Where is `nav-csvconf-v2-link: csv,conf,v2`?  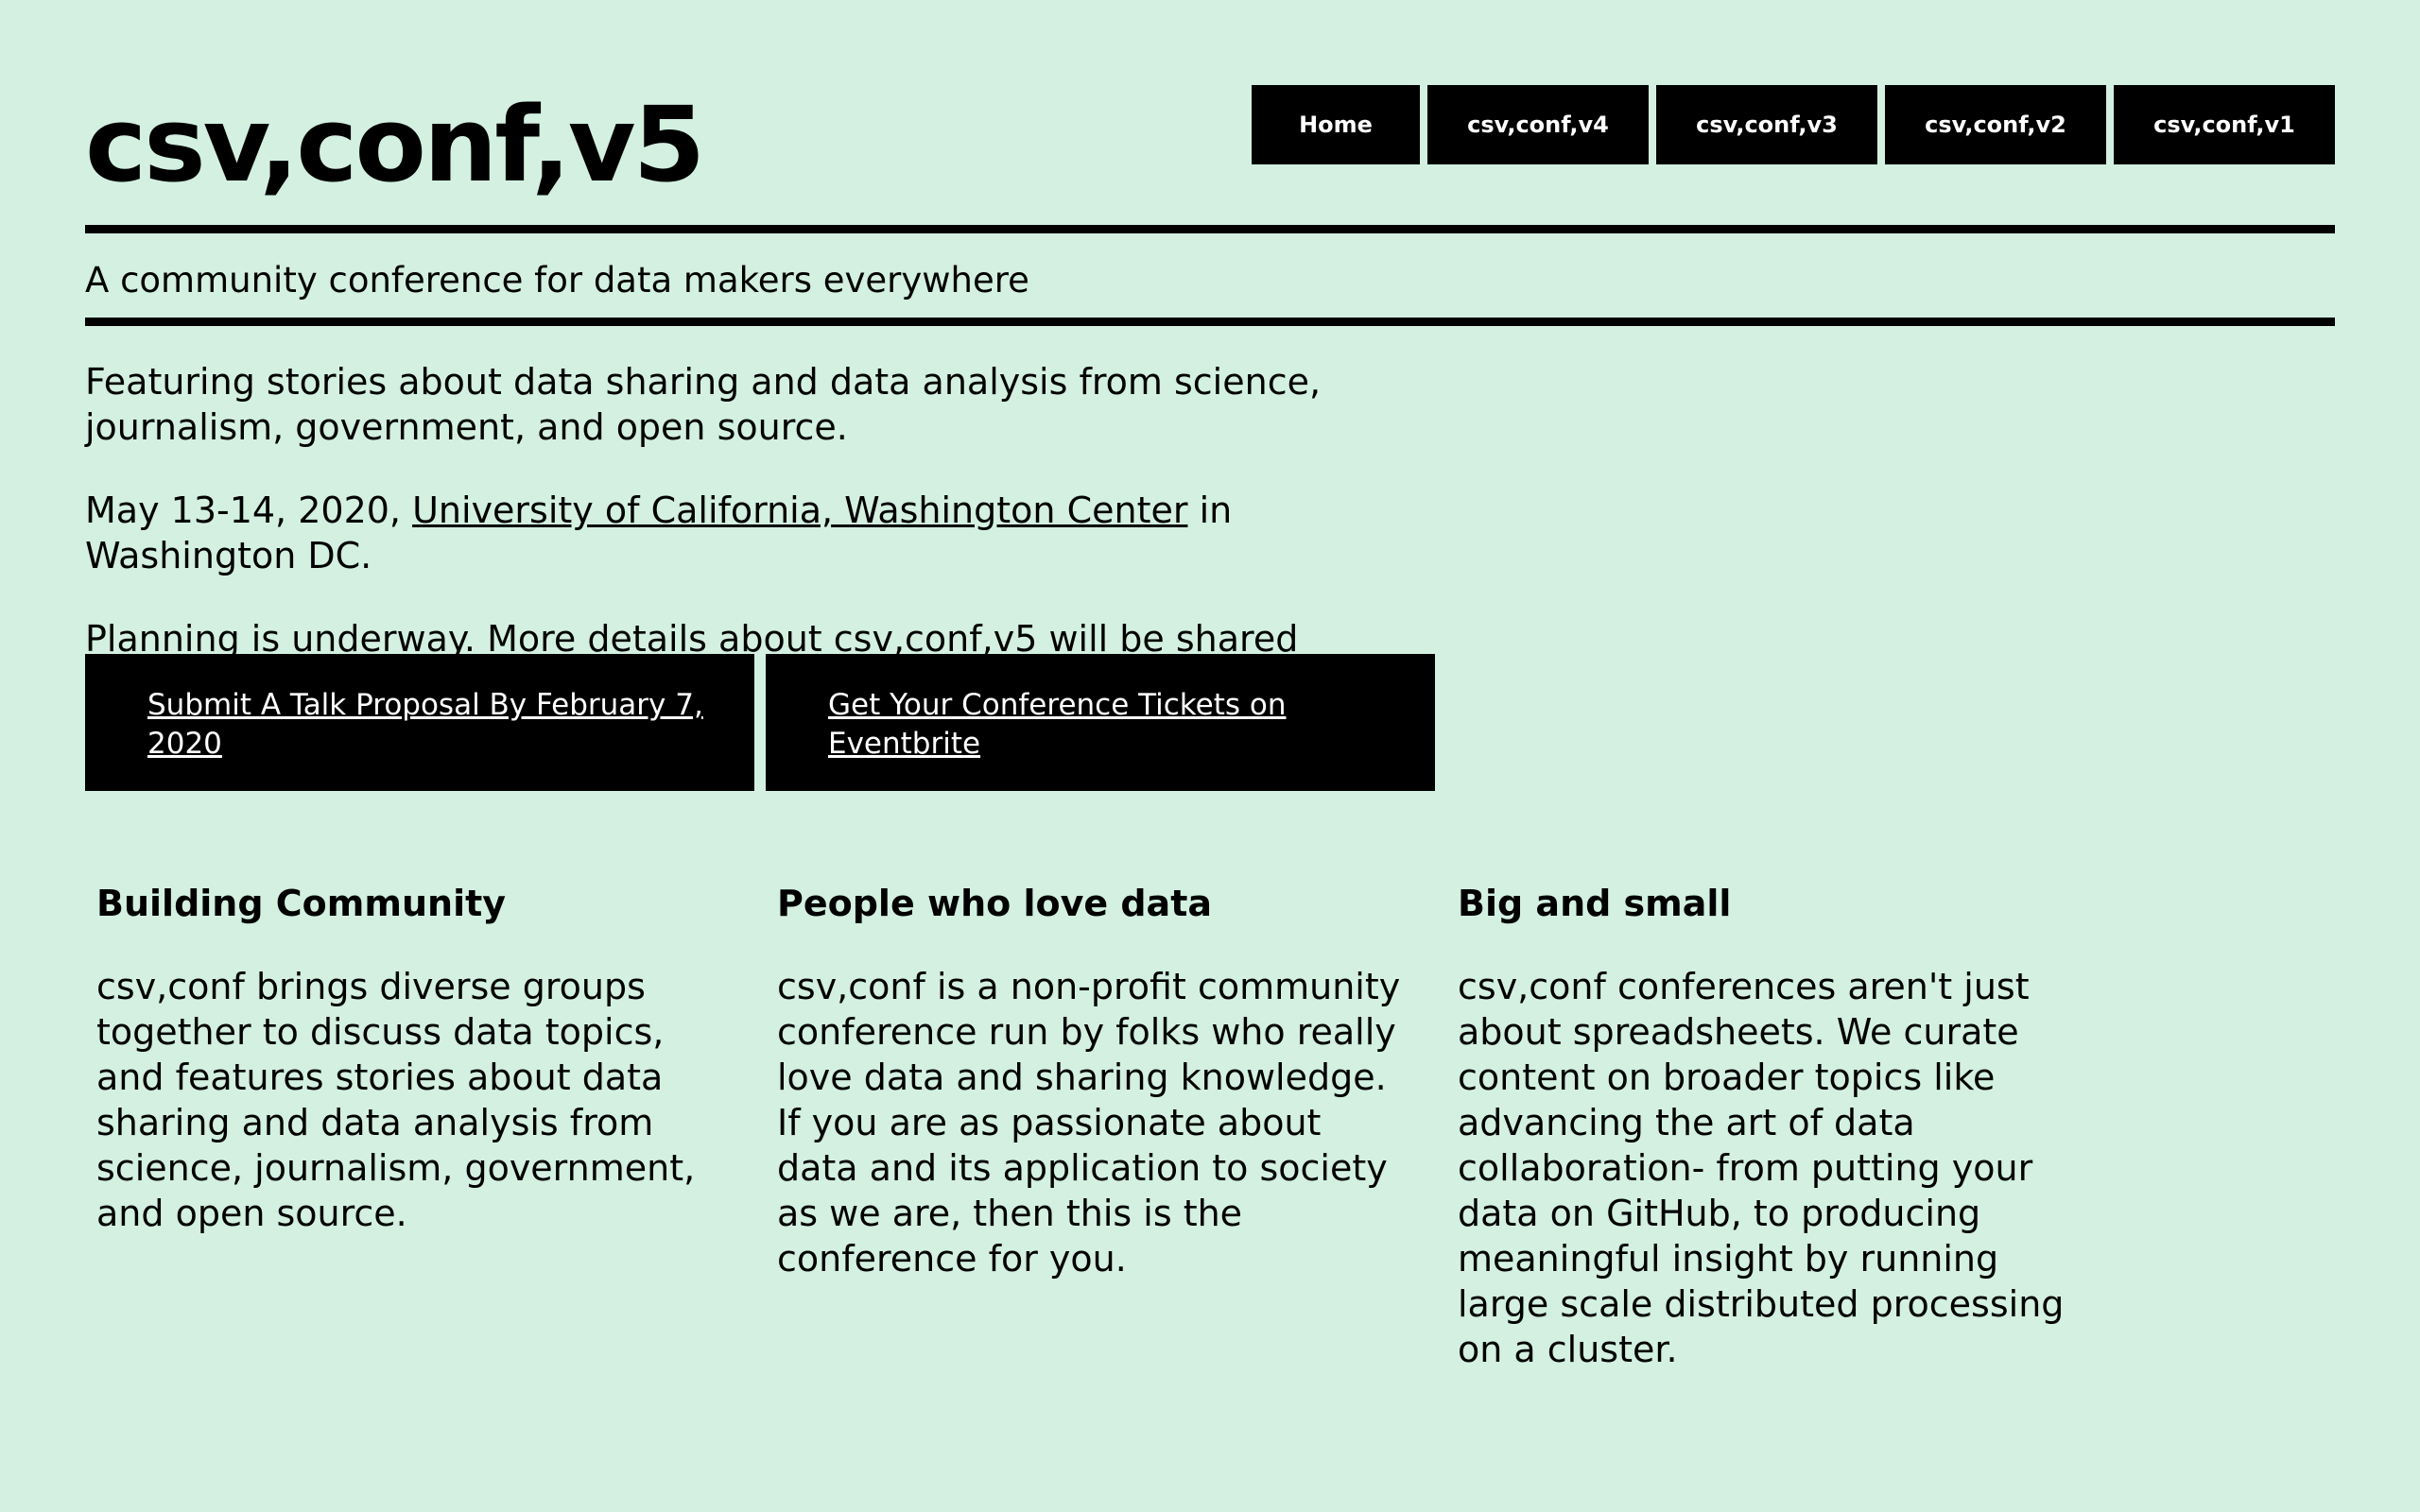
nav-csvconf-v2-link: csv,conf,v2 is located at coordinates (1996, 124).